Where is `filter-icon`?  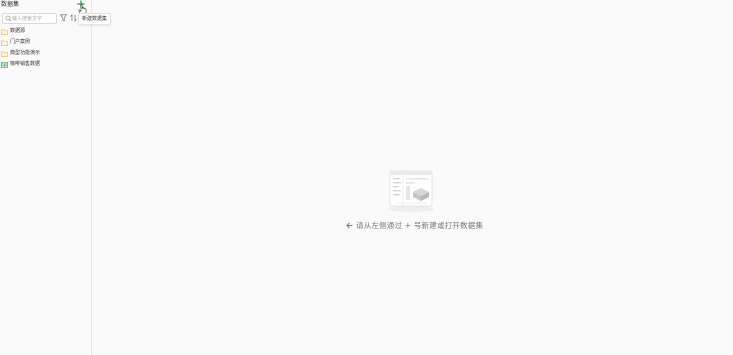 filter-icon is located at coordinates (63, 18).